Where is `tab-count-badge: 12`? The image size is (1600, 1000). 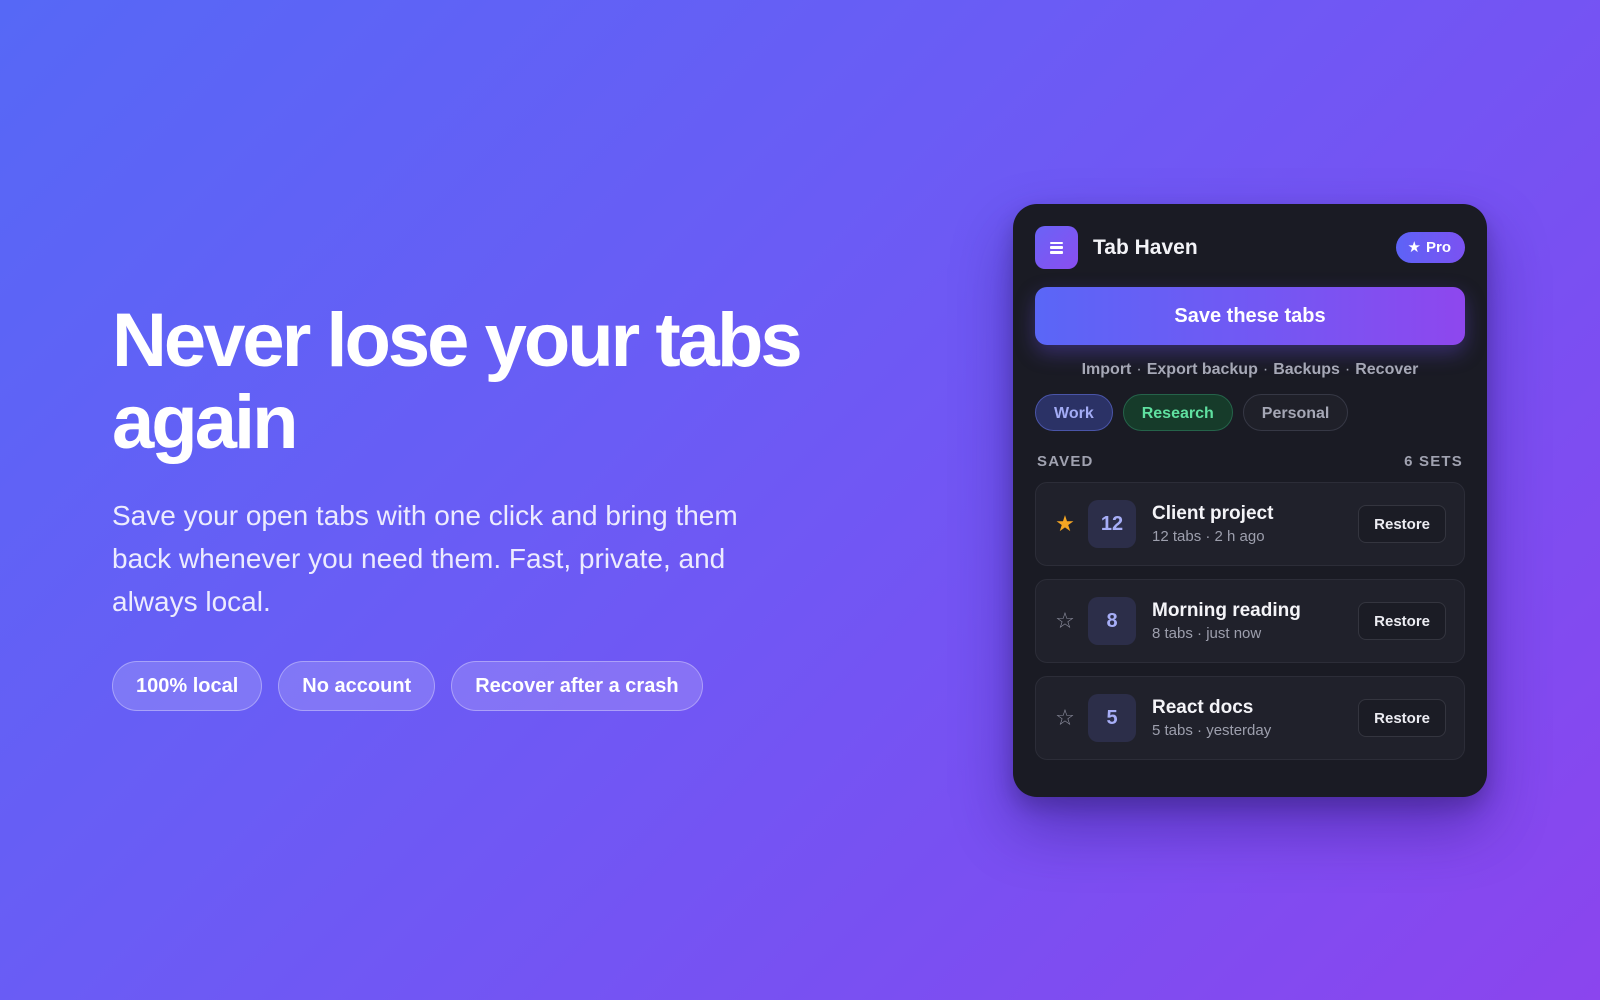
tab-count-badge: 12 is located at coordinates (1112, 524).